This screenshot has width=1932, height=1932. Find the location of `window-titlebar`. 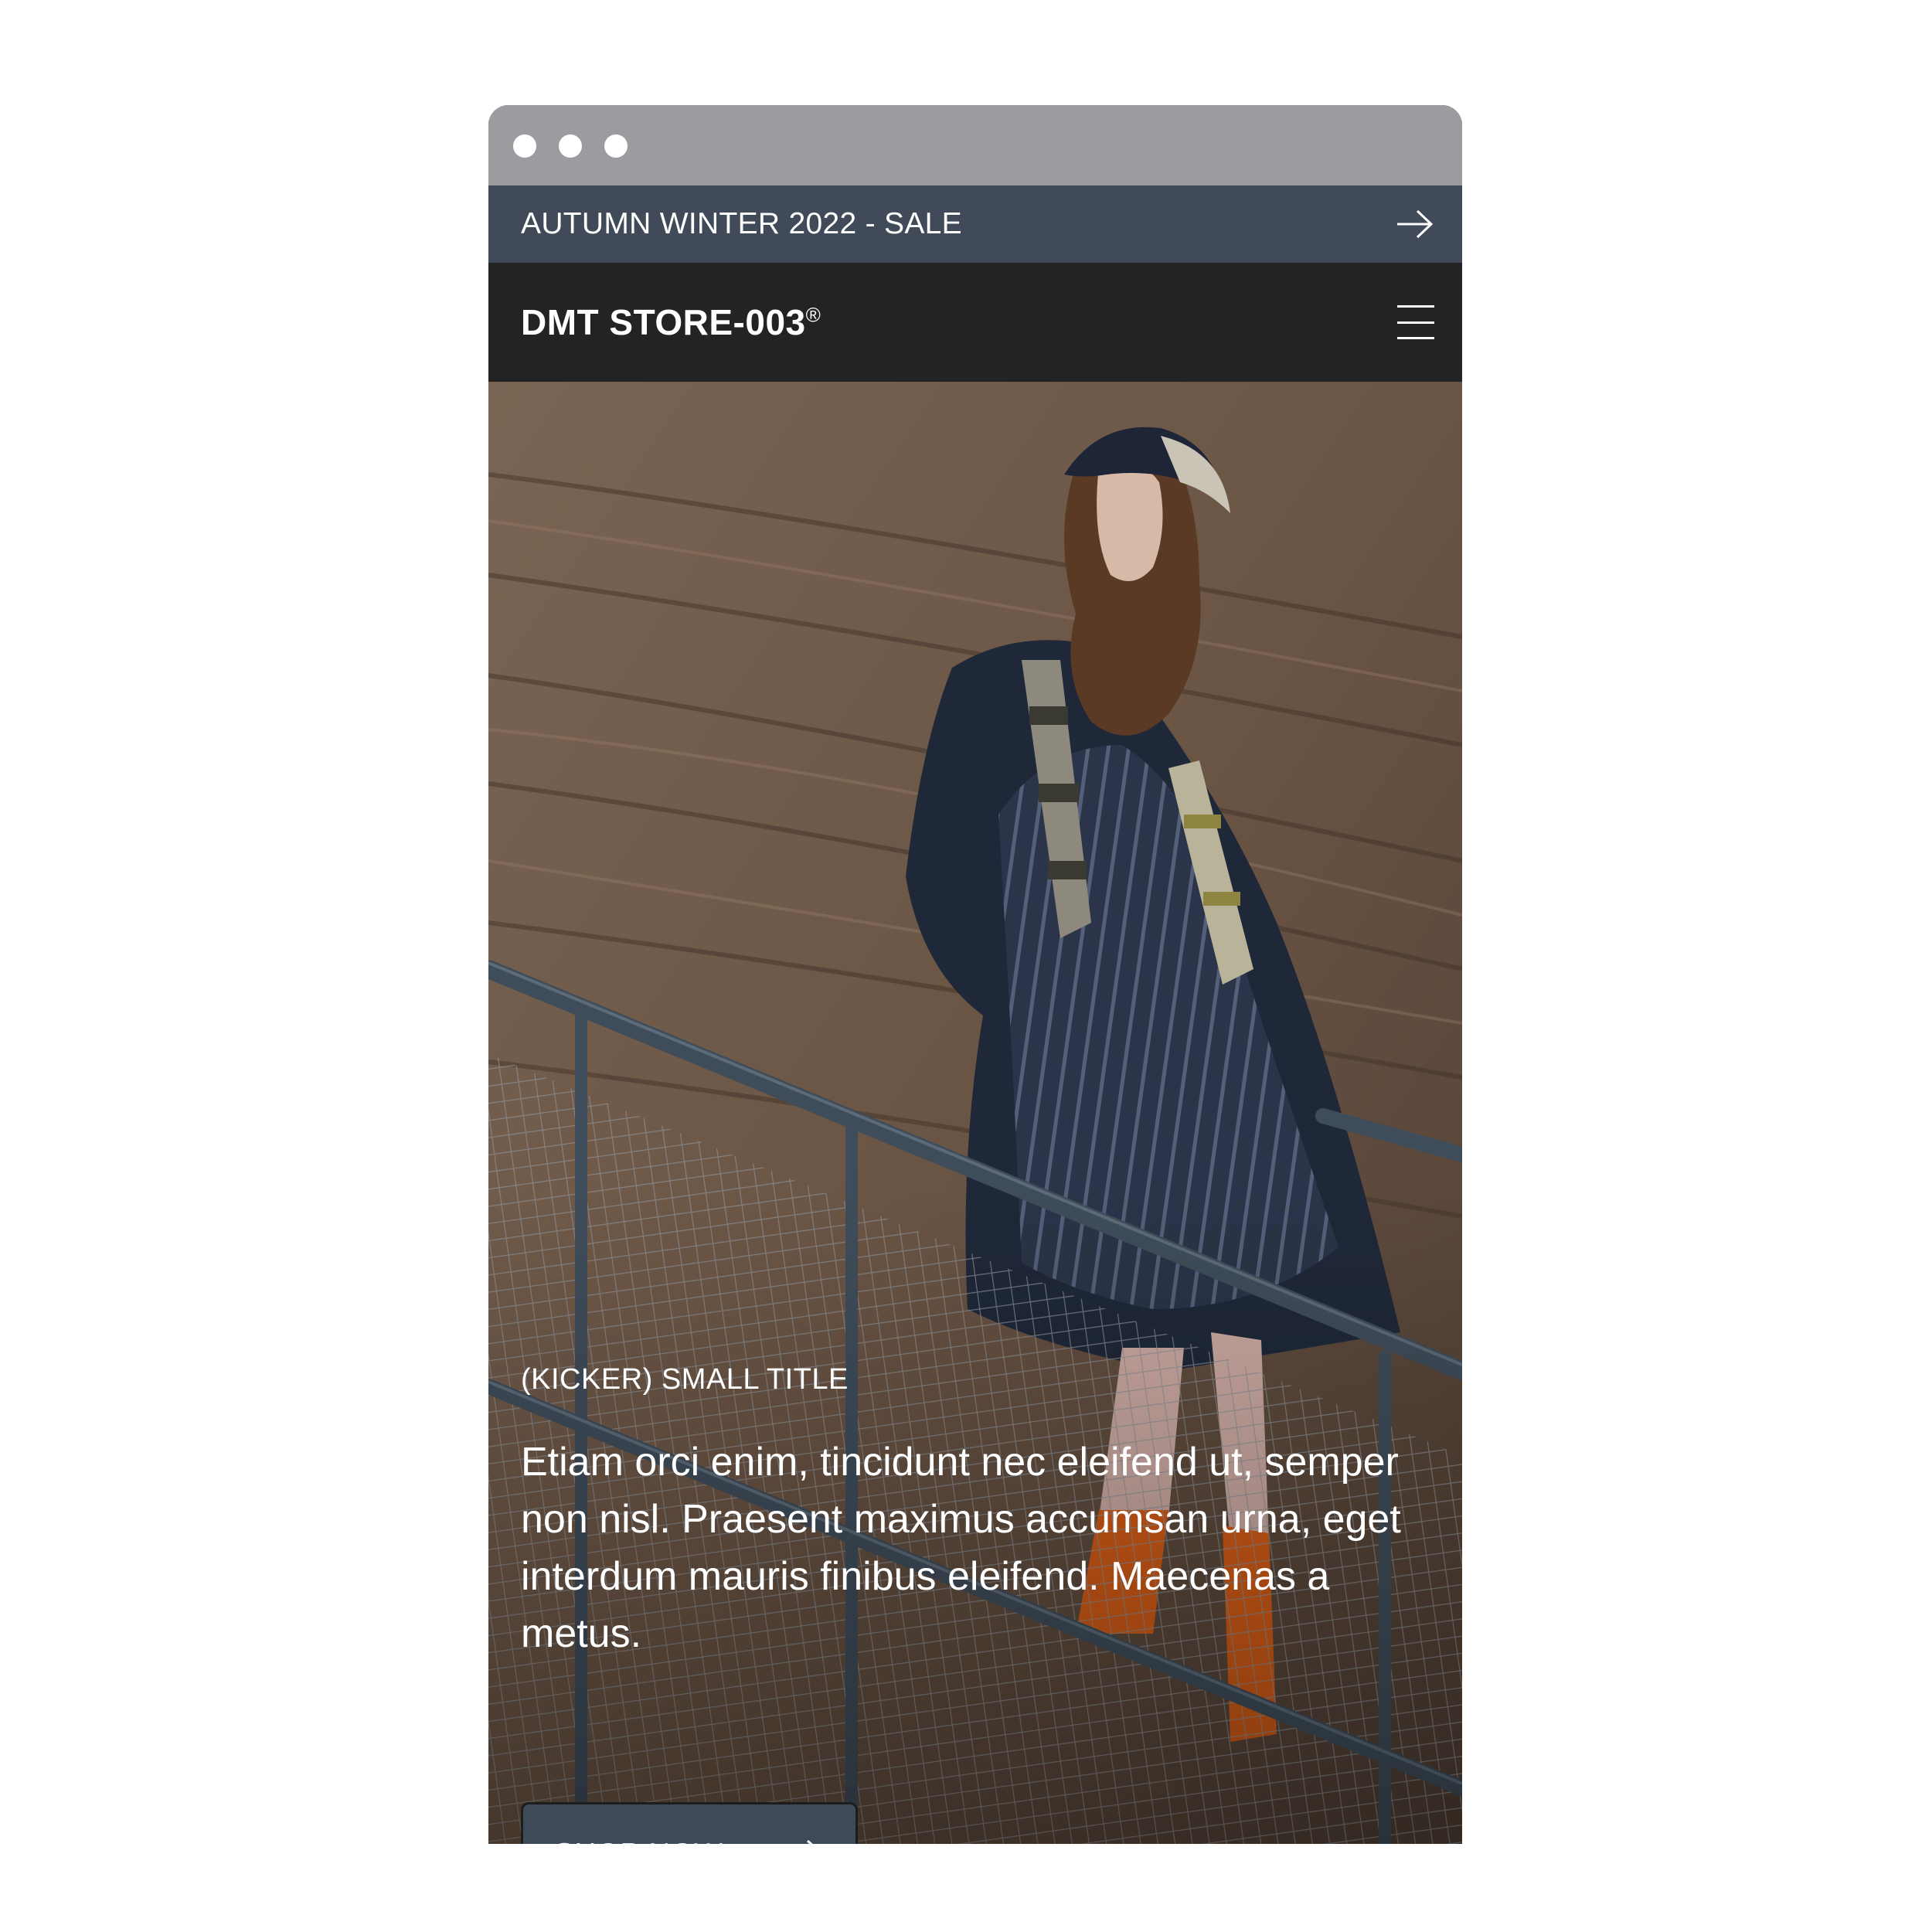

window-titlebar is located at coordinates (975, 145).